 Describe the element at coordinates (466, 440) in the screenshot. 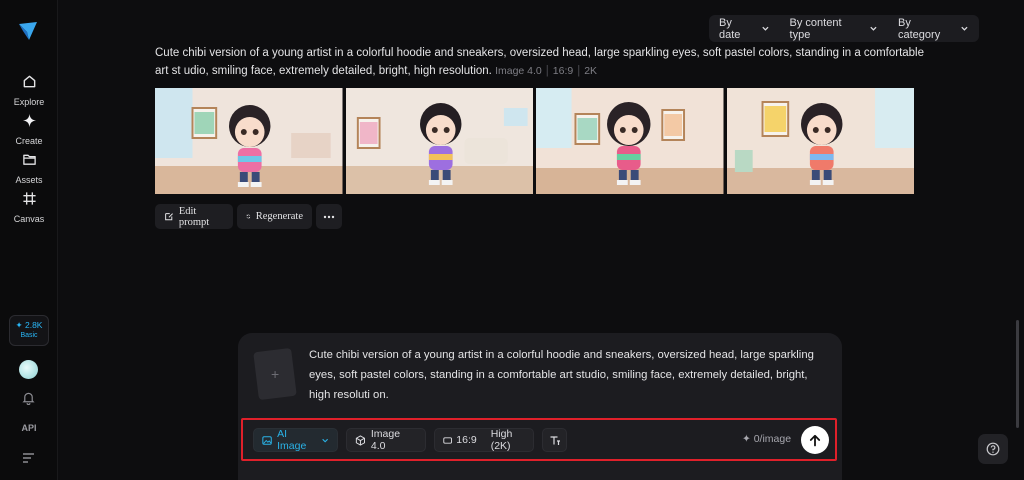

I see `ratio-label: 16:9` at that location.